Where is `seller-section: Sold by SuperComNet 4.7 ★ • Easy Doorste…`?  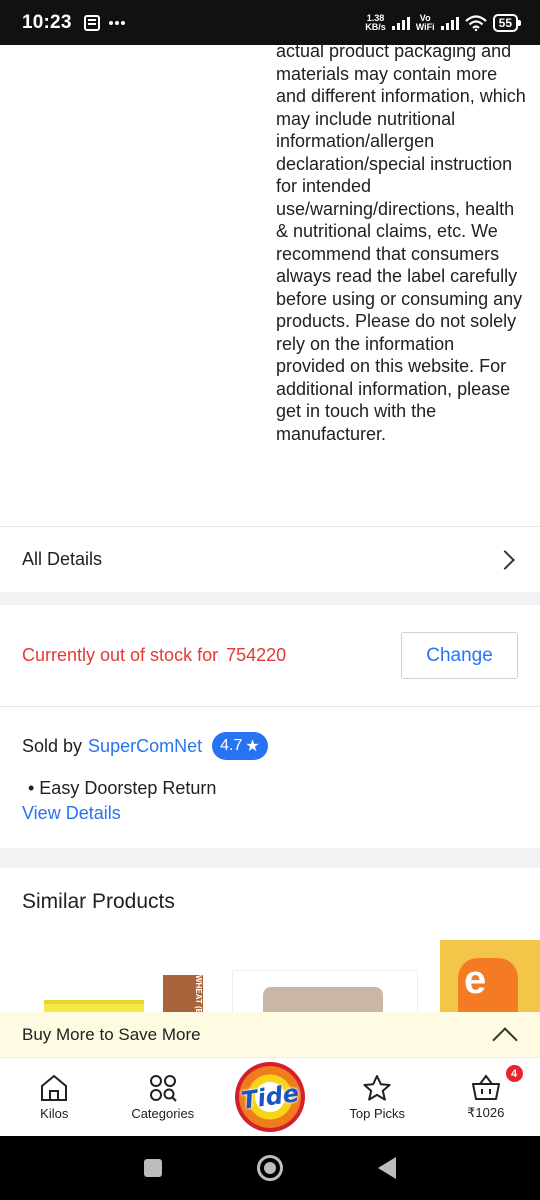
seller-section: Sold by SuperComNet 4.7 ★ • Easy Doorste… is located at coordinates (272, 778).